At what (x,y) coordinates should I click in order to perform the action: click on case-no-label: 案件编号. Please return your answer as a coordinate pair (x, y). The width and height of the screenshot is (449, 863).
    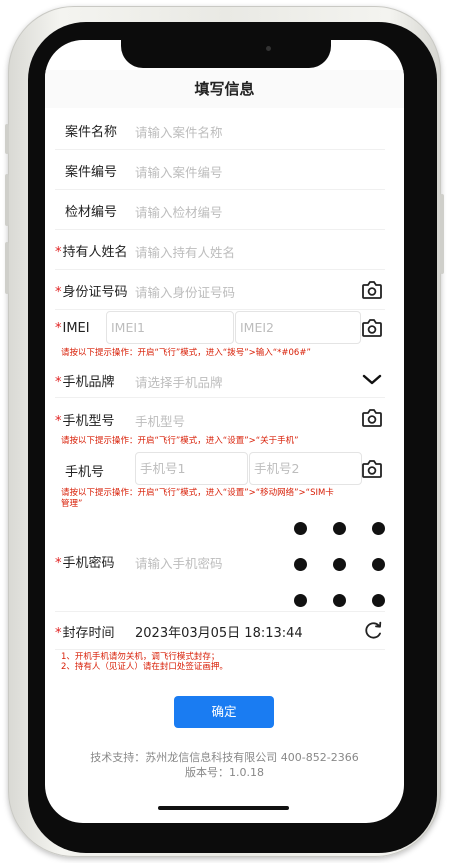
    Looking at the image, I should click on (91, 172).